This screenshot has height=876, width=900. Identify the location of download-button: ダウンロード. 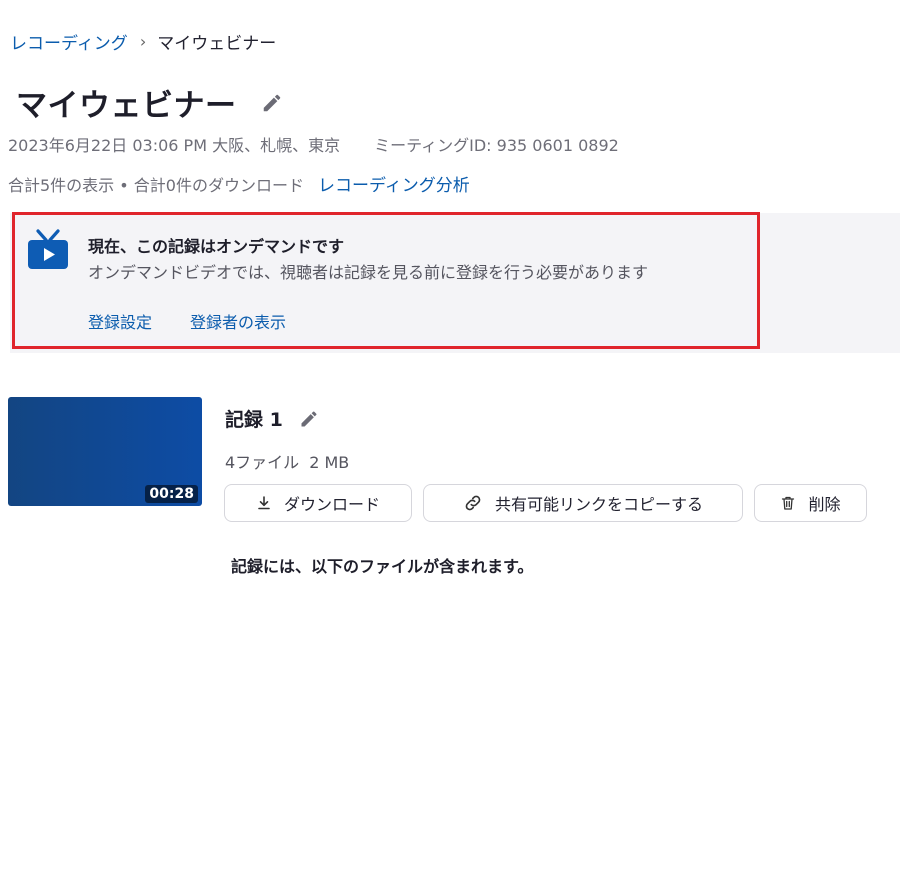
(318, 503).